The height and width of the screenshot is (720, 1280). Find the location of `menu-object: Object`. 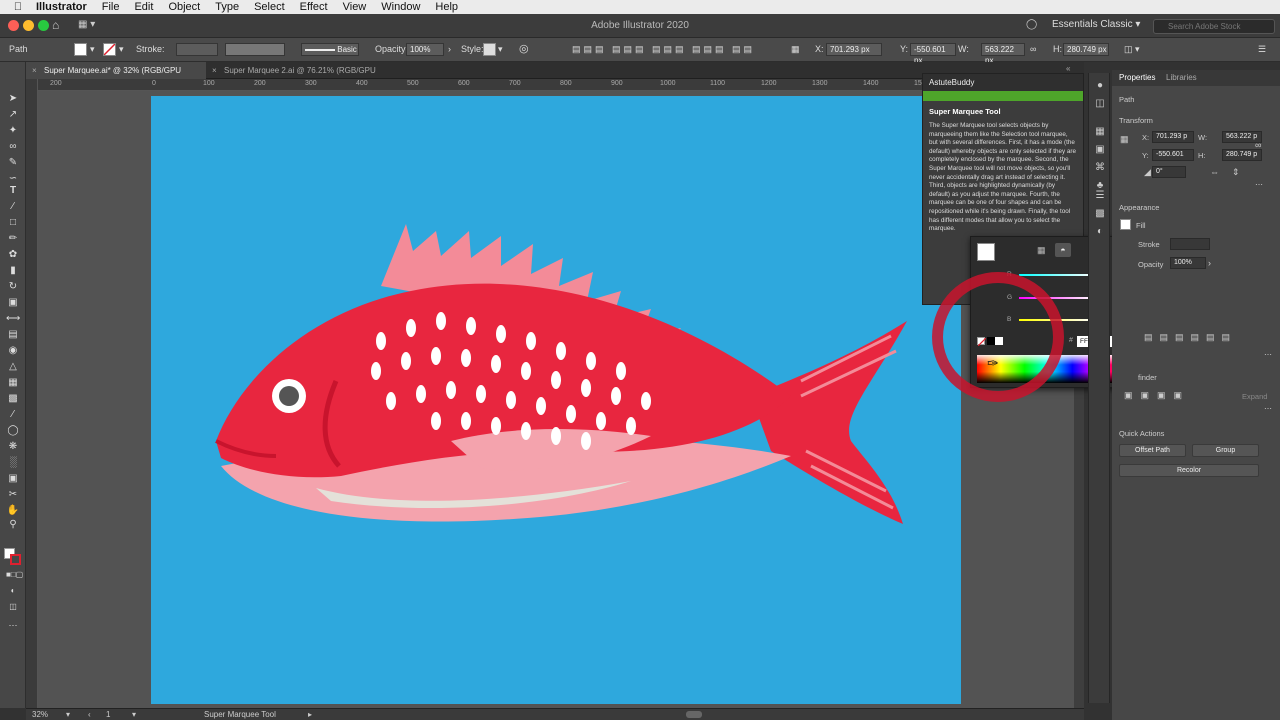

menu-object: Object is located at coordinates (184, 7).